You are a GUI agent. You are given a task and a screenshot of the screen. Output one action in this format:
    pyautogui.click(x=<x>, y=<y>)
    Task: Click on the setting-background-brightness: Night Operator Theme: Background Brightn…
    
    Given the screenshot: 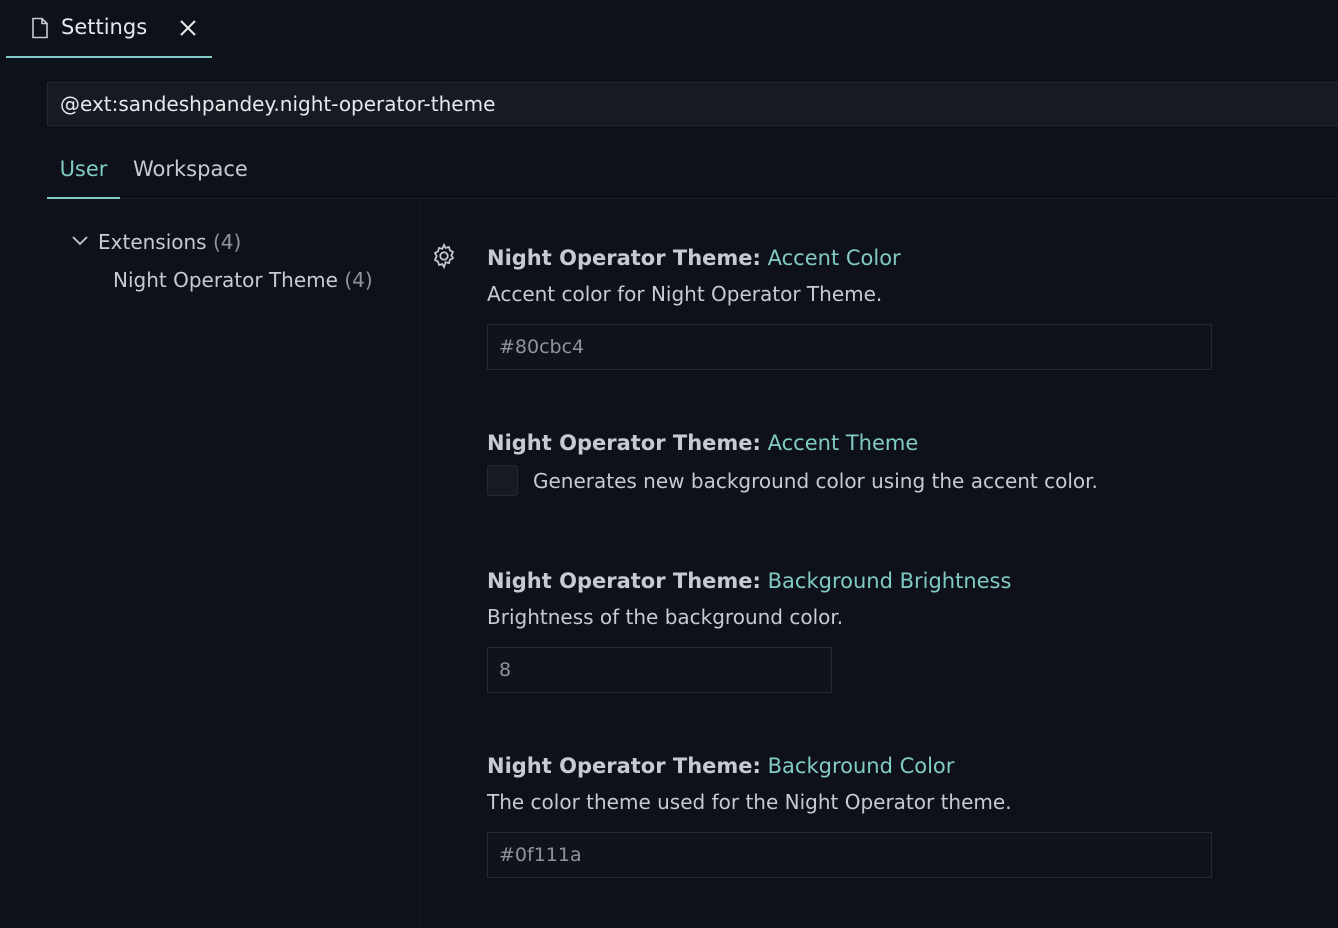 What is the action you would take?
    pyautogui.click(x=749, y=631)
    